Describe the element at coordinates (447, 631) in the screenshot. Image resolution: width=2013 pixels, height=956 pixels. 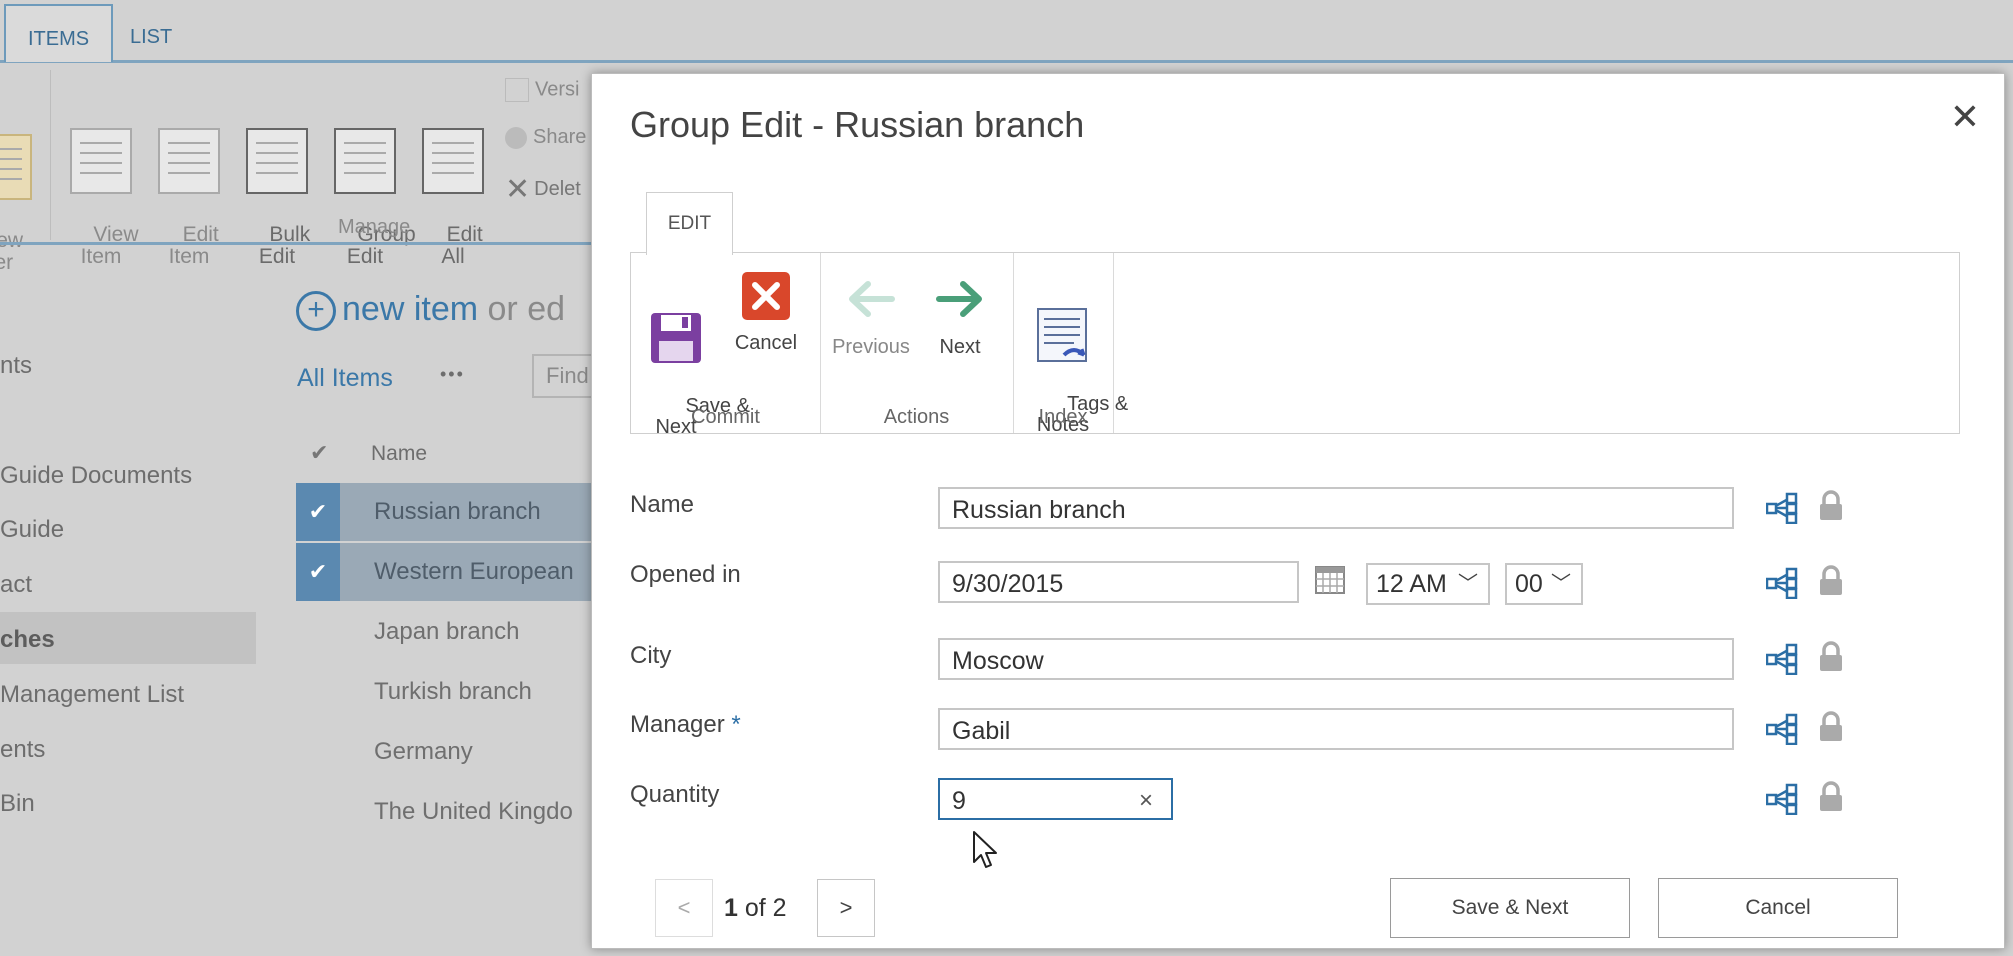
I see `row-name: Japan branch` at that location.